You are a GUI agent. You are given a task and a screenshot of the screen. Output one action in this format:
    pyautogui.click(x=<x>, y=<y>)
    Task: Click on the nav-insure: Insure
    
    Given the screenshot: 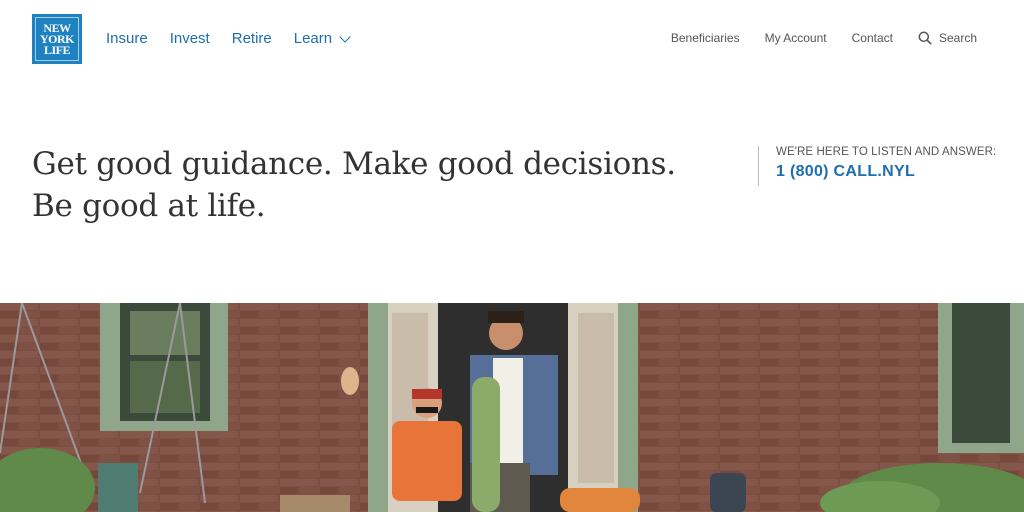 What is the action you would take?
    pyautogui.click(x=127, y=38)
    